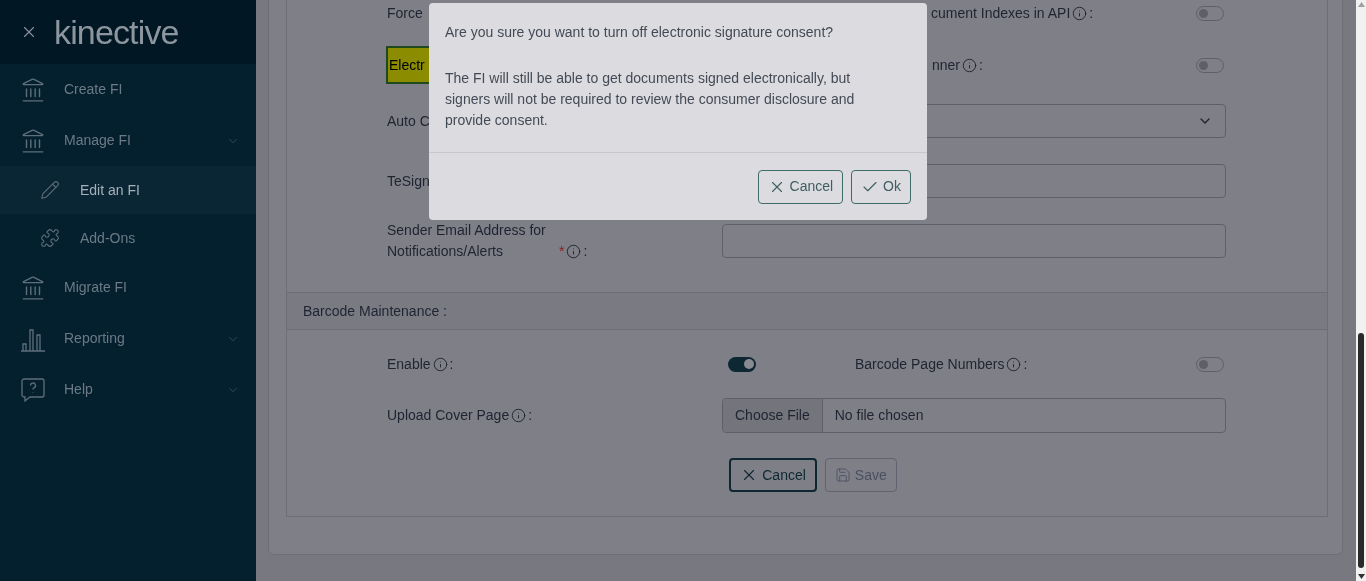  Describe the element at coordinates (930, 364) in the screenshot. I see `field-label: Barcode Page Numbers` at that location.